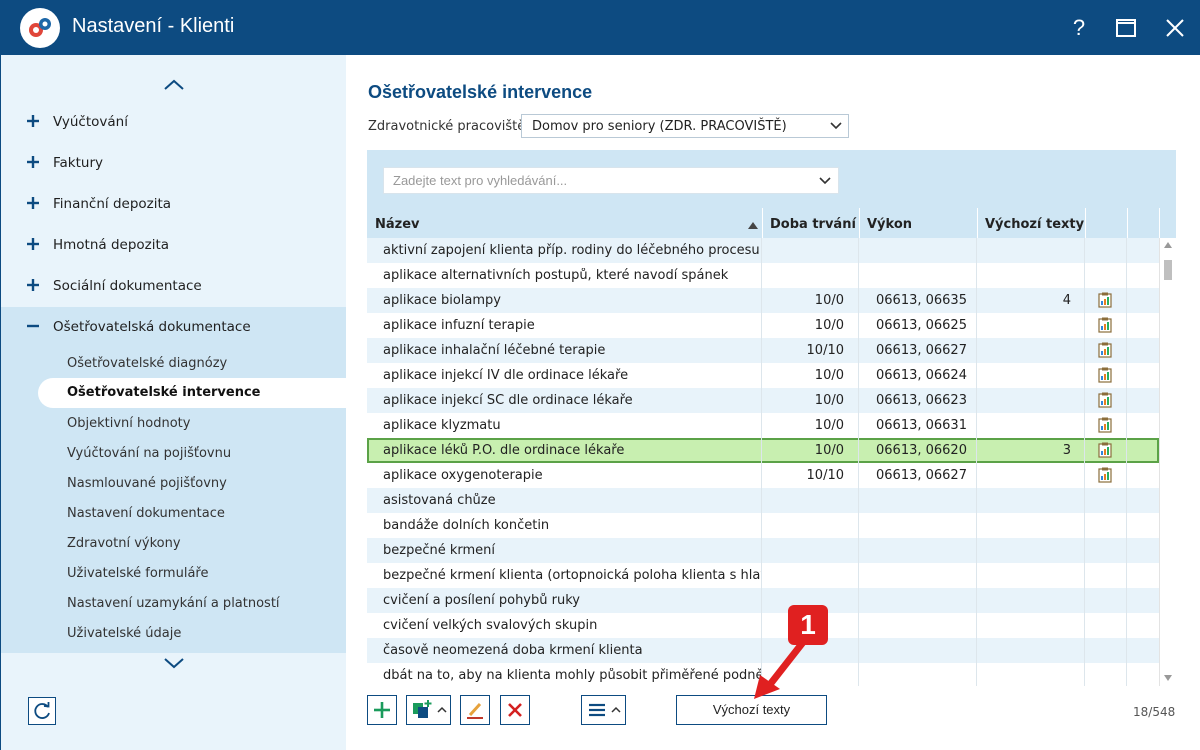 Image resolution: width=1200 pixels, height=750 pixels. Describe the element at coordinates (763, 425) in the screenshot. I see `table-row: aplikace klyzmatu 10/0 06613, 06631` at that location.